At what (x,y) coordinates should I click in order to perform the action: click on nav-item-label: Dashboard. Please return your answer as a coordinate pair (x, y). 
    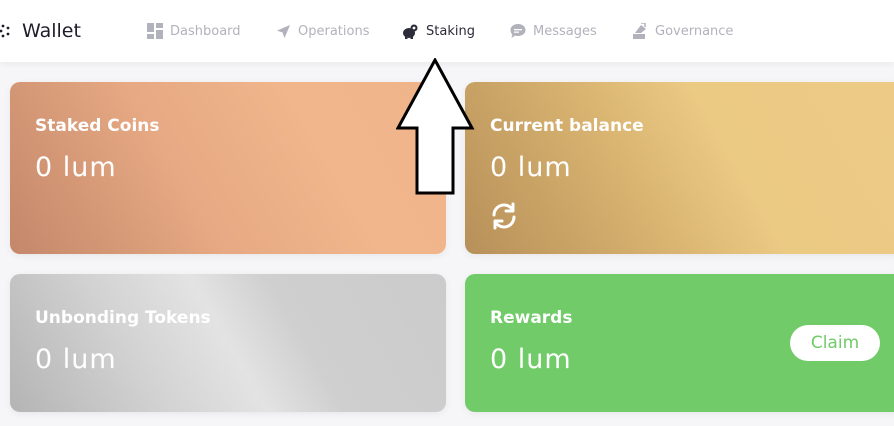
    Looking at the image, I should click on (205, 31).